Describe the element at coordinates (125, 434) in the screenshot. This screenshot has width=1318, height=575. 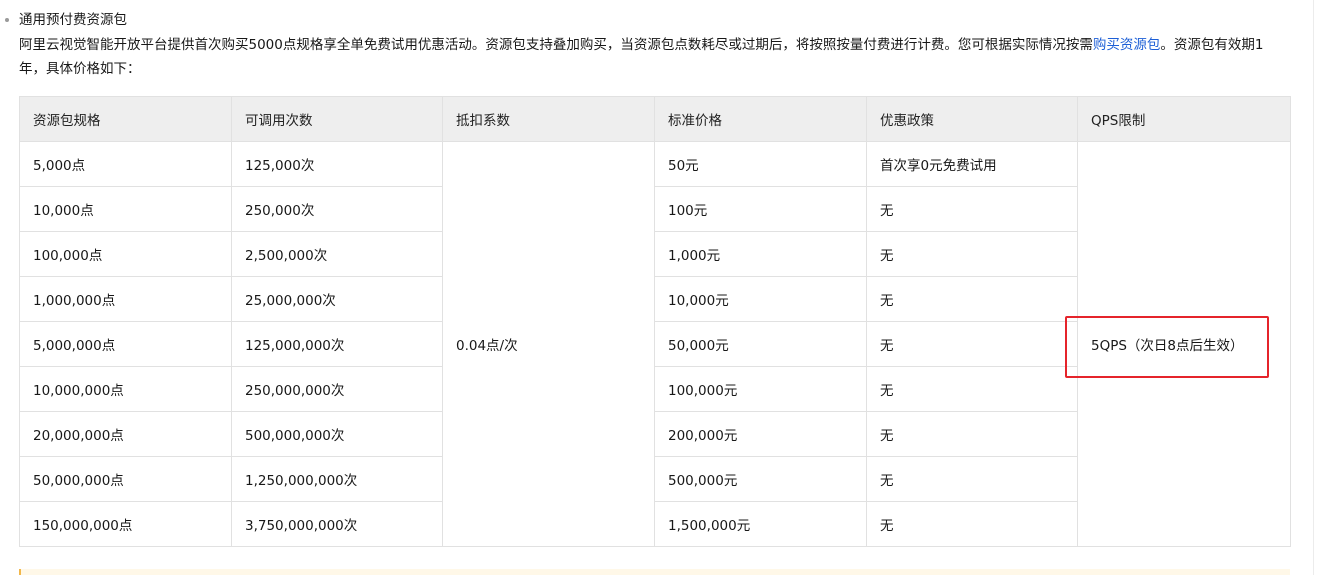
I see `cell-spec: 20,000,000点` at that location.